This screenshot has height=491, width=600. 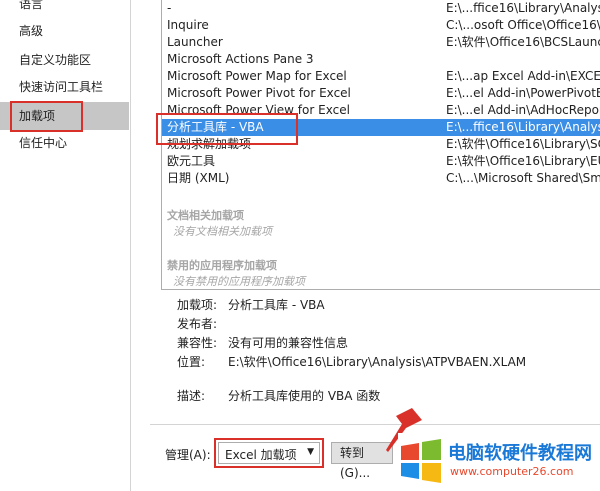 I want to click on sidebar-item-customize-ribbon: 自定义功能区, so click(x=64, y=60).